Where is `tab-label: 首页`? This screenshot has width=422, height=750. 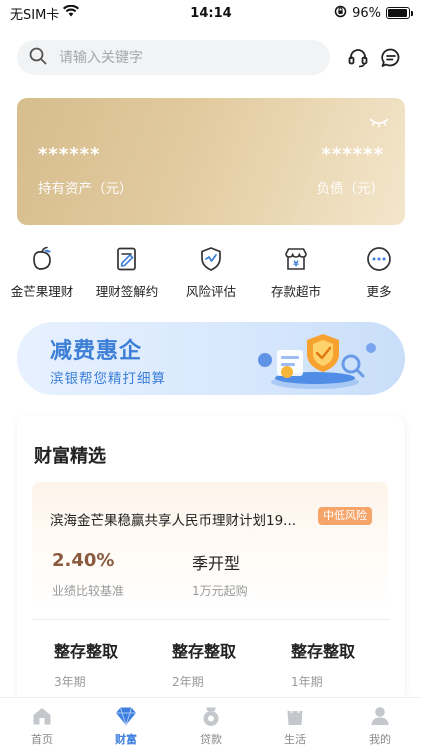
tab-label: 首页 is located at coordinates (42, 739).